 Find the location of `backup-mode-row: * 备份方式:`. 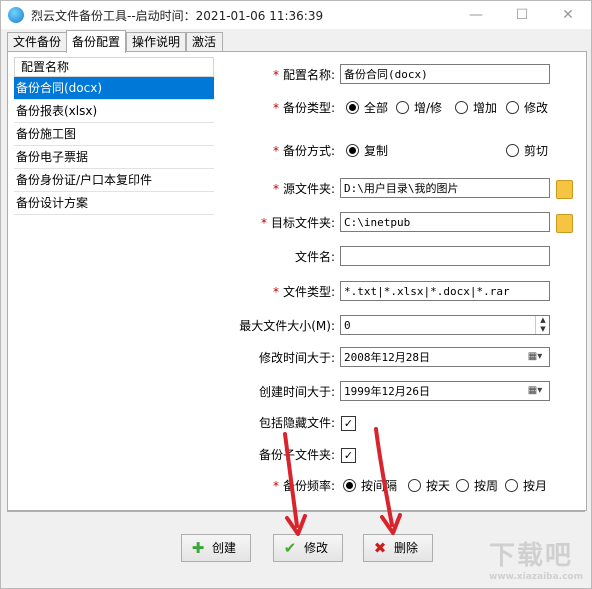

backup-mode-row: * 备份方式: is located at coordinates (276, 151).